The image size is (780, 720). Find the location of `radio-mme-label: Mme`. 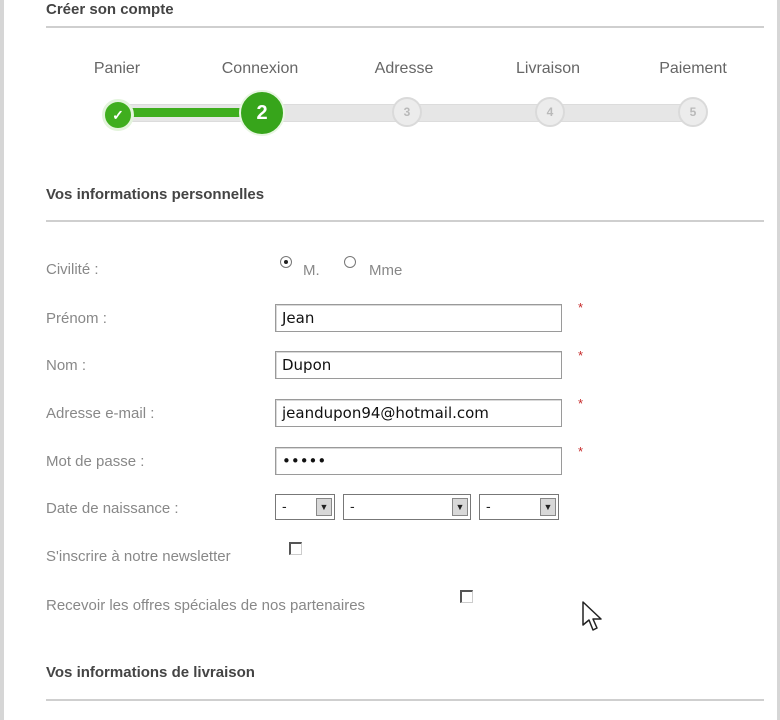

radio-mme-label: Mme is located at coordinates (385, 270).